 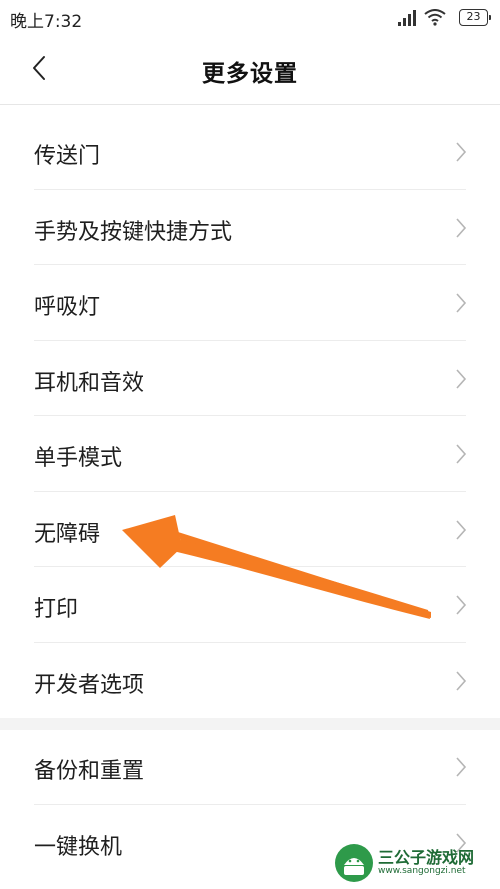 What do you see at coordinates (67, 156) in the screenshot?
I see `list-item-label: 传送门` at bounding box center [67, 156].